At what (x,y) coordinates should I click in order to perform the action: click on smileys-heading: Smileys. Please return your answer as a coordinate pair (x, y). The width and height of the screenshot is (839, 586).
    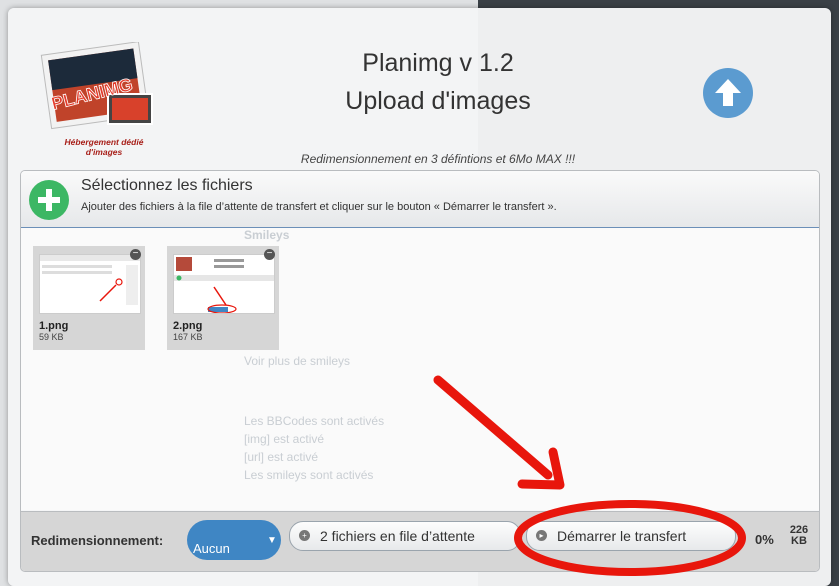
    Looking at the image, I should click on (267, 235).